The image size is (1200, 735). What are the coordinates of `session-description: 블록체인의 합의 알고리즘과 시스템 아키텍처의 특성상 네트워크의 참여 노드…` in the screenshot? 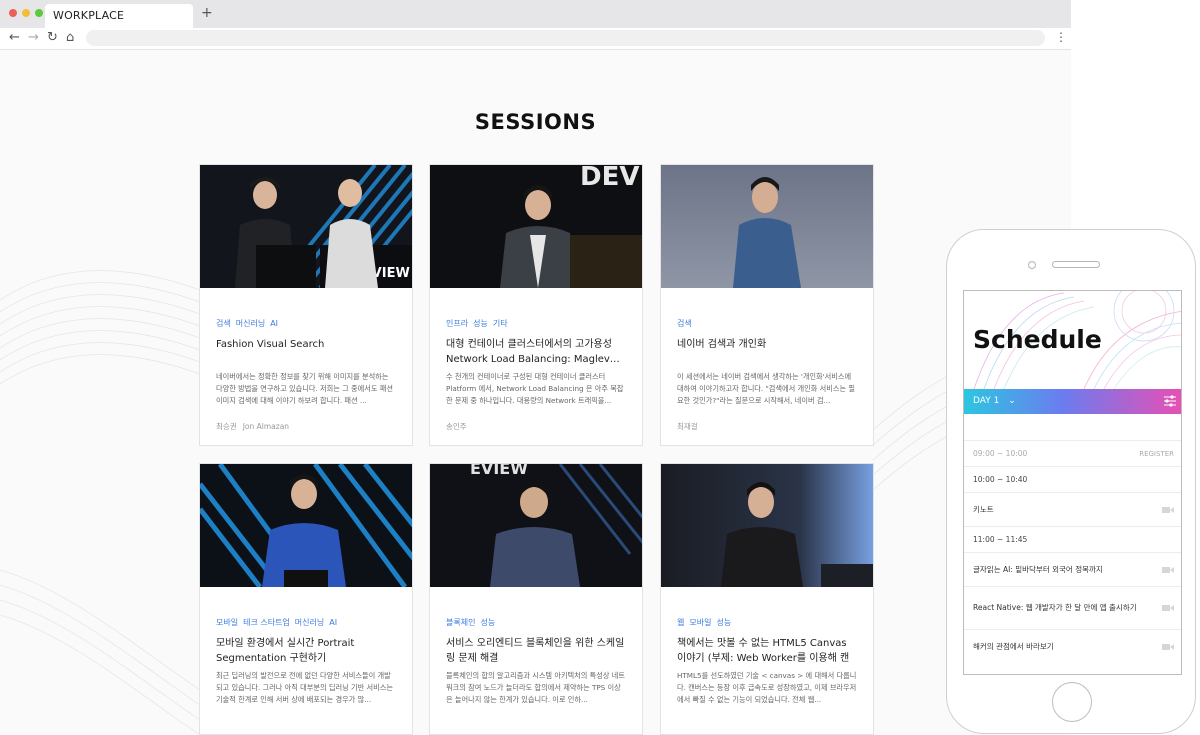 It's located at (536, 687).